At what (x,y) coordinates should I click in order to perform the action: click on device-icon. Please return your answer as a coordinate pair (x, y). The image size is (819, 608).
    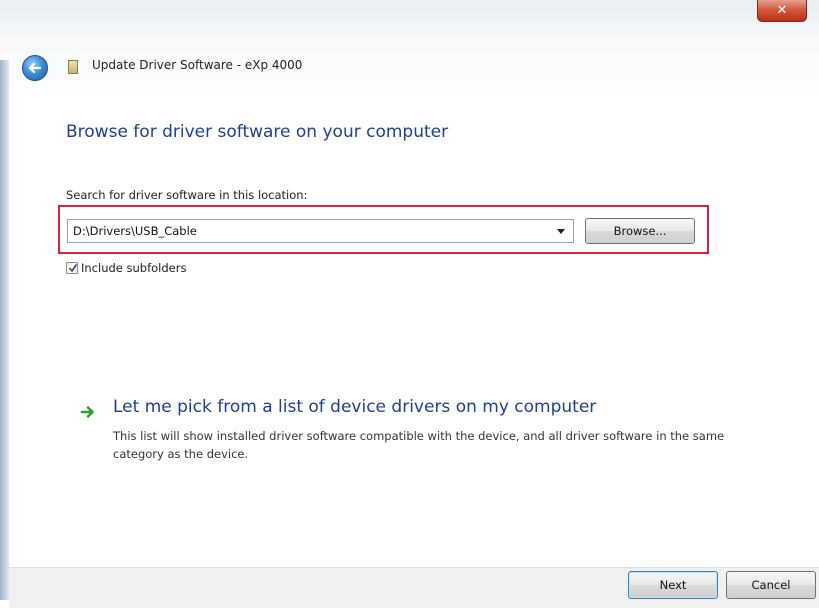
    Looking at the image, I should click on (73, 67).